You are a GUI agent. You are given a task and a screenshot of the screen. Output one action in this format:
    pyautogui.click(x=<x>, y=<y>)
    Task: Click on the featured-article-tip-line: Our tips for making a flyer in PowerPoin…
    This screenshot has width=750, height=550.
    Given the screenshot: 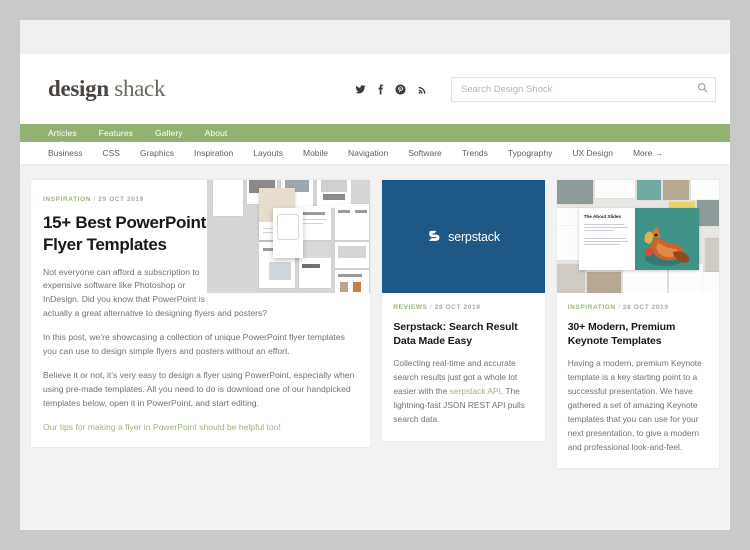 What is the action you would take?
    pyautogui.click(x=201, y=428)
    